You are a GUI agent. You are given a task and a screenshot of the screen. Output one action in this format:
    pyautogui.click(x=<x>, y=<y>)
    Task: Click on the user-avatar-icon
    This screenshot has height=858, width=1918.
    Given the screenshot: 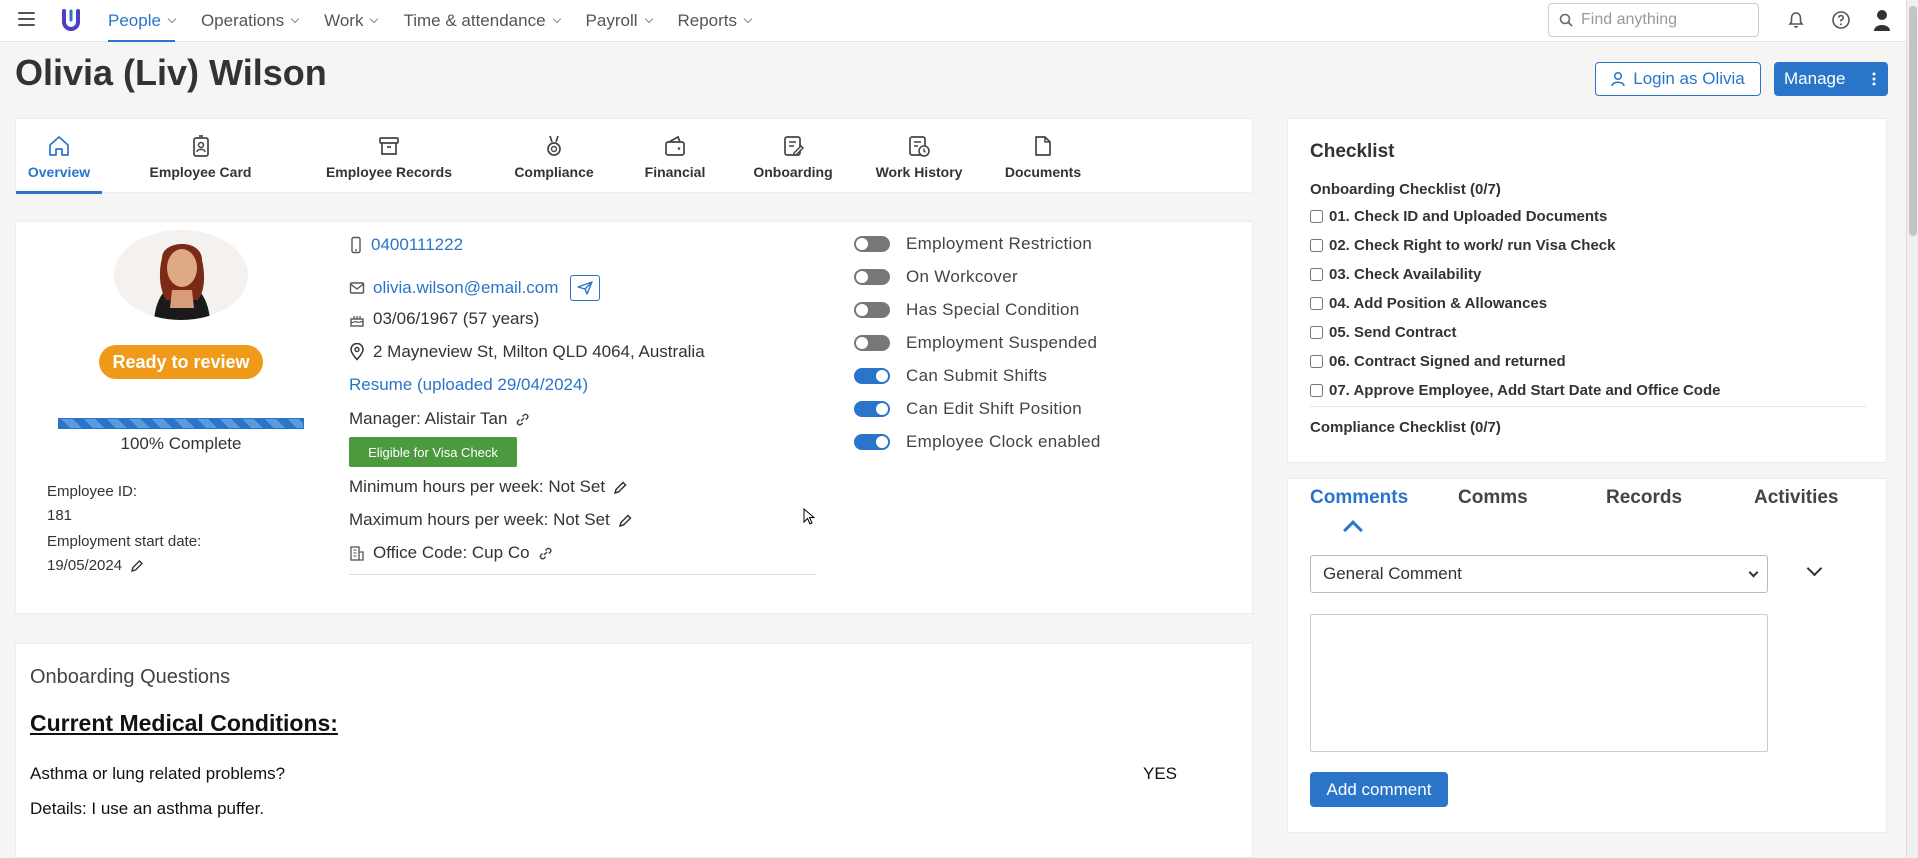 What is the action you would take?
    pyautogui.click(x=1882, y=20)
    